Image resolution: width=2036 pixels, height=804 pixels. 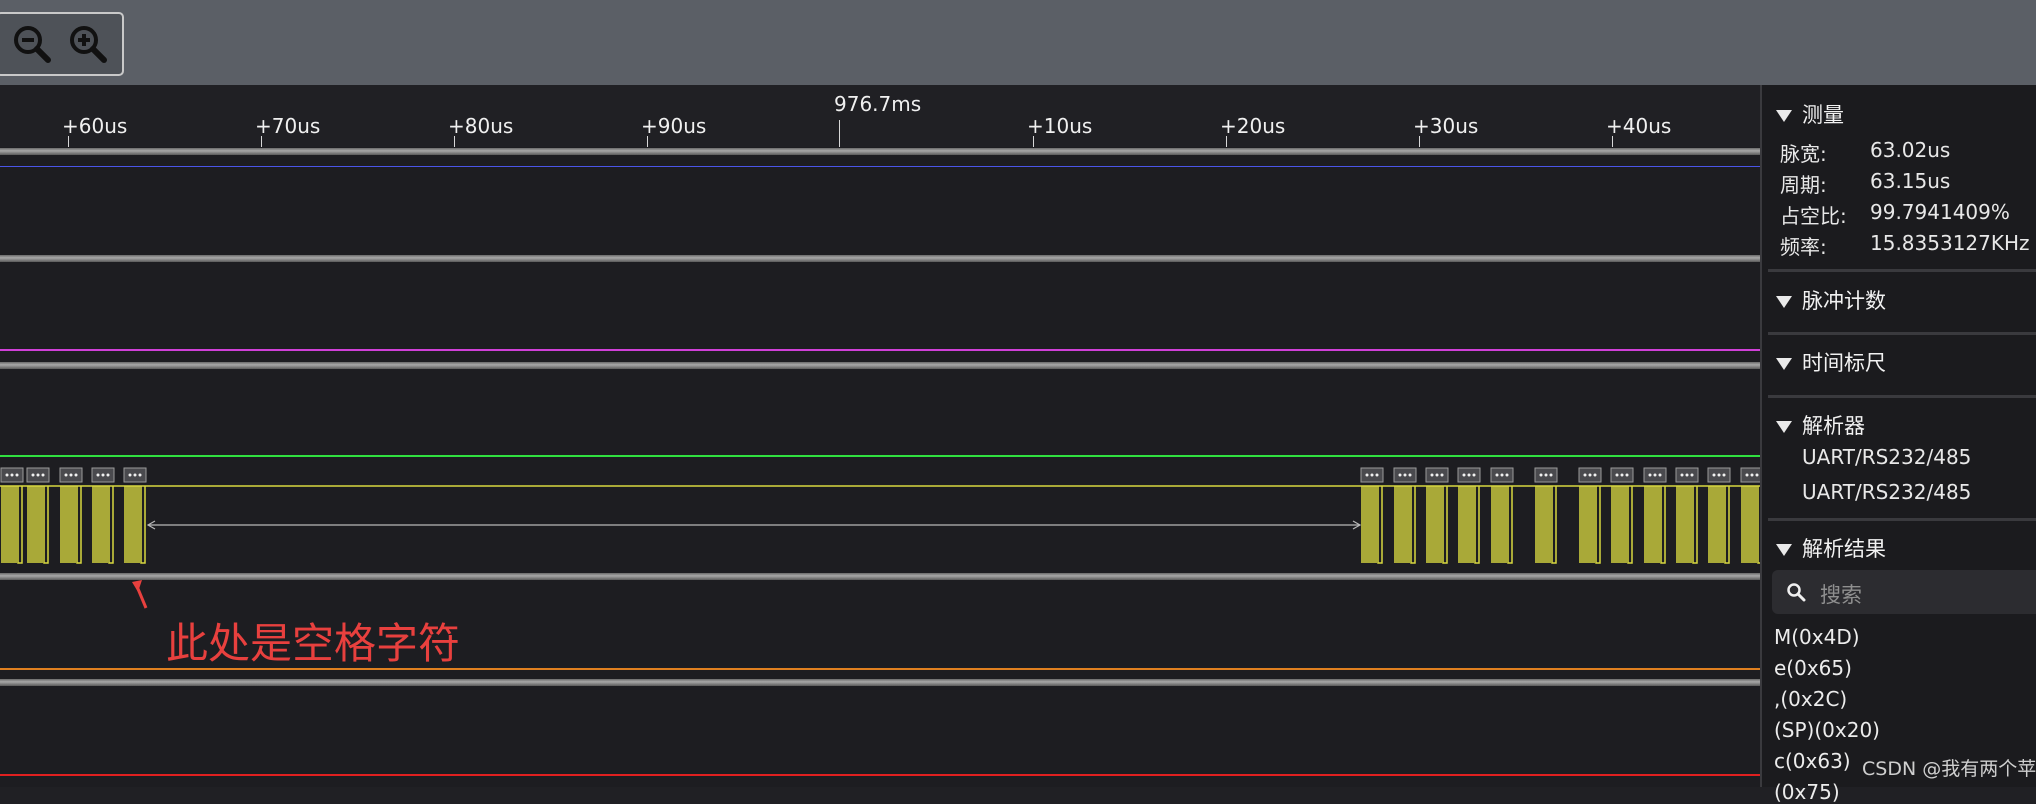 What do you see at coordinates (32, 44) in the screenshot?
I see `zoom-out-button` at bounding box center [32, 44].